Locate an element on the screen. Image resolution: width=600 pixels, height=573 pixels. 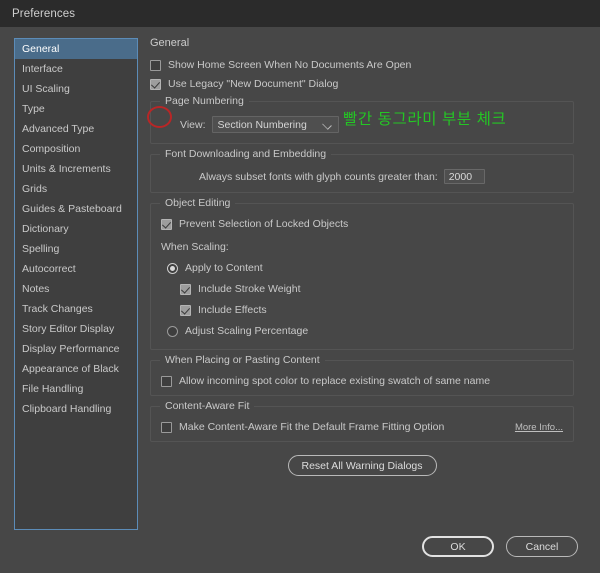
cancel-button: Cancel is located at coordinates (542, 546).